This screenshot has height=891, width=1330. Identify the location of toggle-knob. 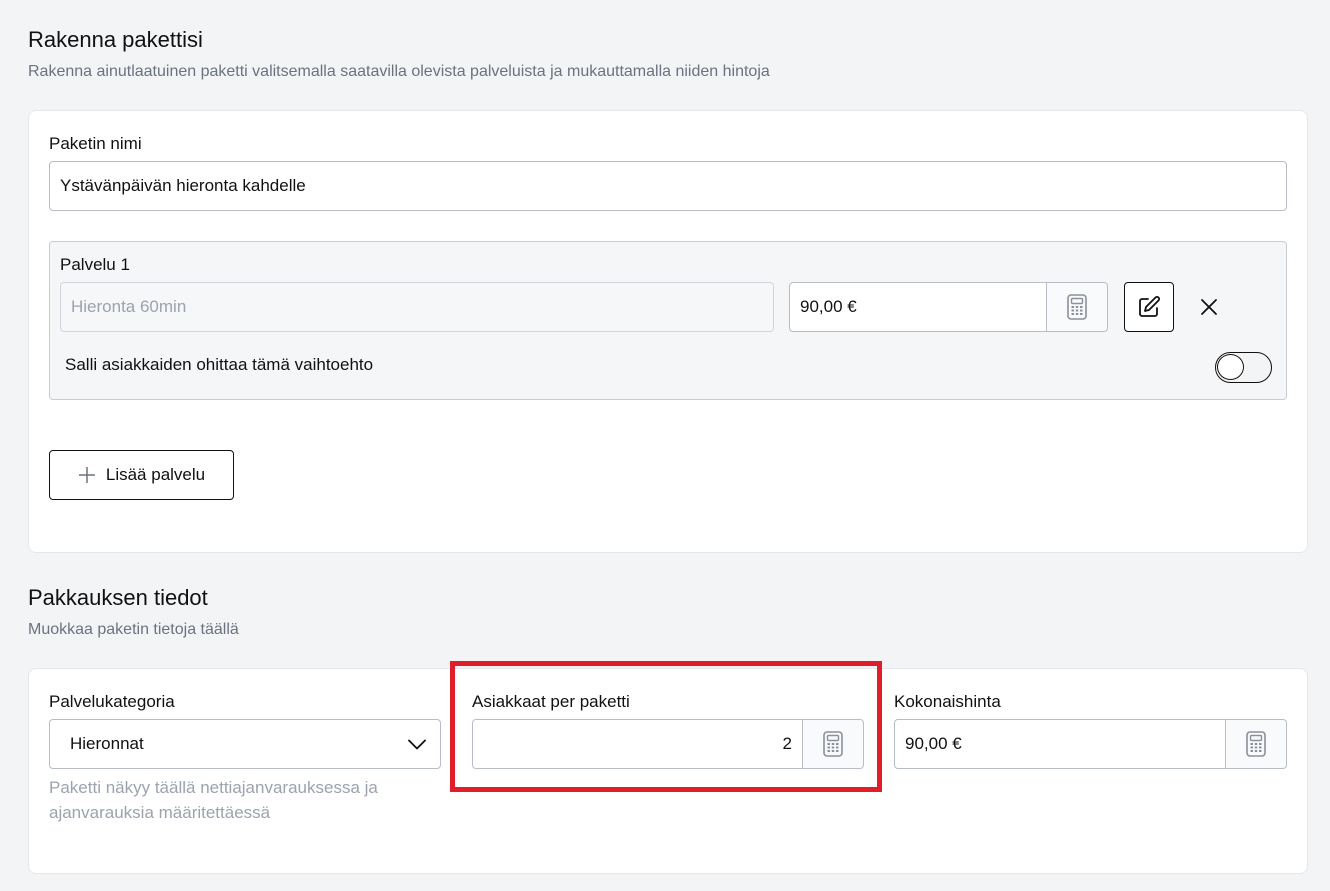
(1230, 367).